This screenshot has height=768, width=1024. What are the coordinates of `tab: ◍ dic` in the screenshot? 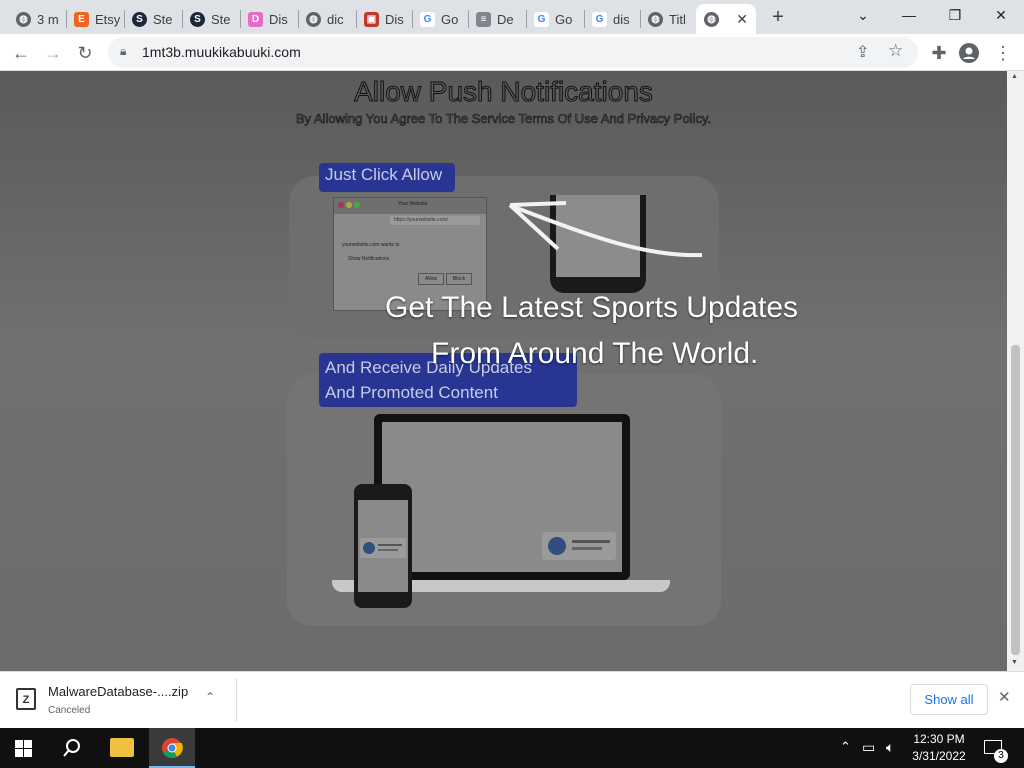 It's located at (327, 19).